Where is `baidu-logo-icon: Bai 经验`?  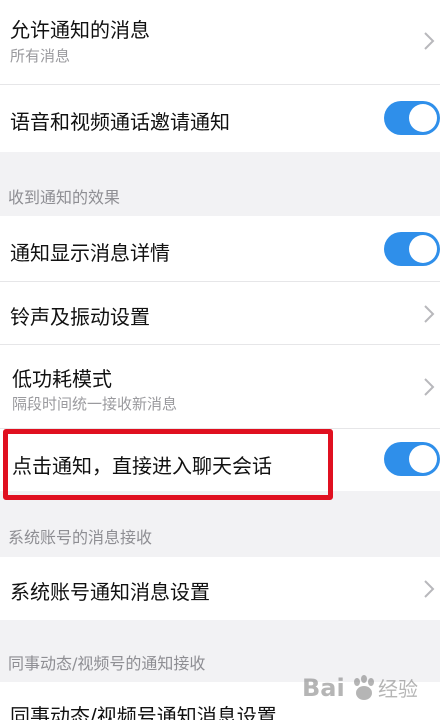
baidu-logo-icon: Bai 经验 is located at coordinates (360, 688).